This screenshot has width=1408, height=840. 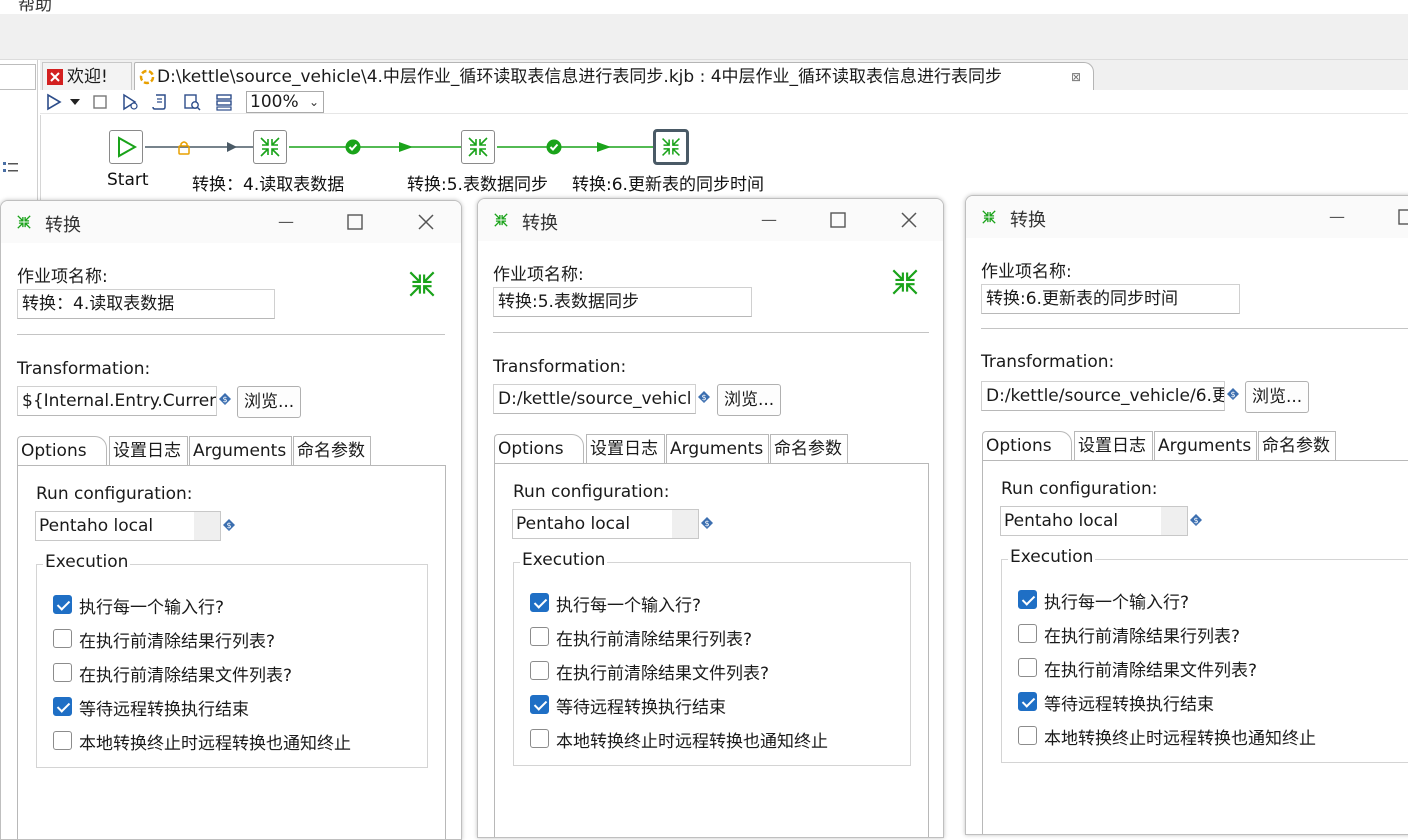 What do you see at coordinates (1110, 299) in the screenshot?
I see `job-entry-name-field: 转换:6.更新表的同步时间` at bounding box center [1110, 299].